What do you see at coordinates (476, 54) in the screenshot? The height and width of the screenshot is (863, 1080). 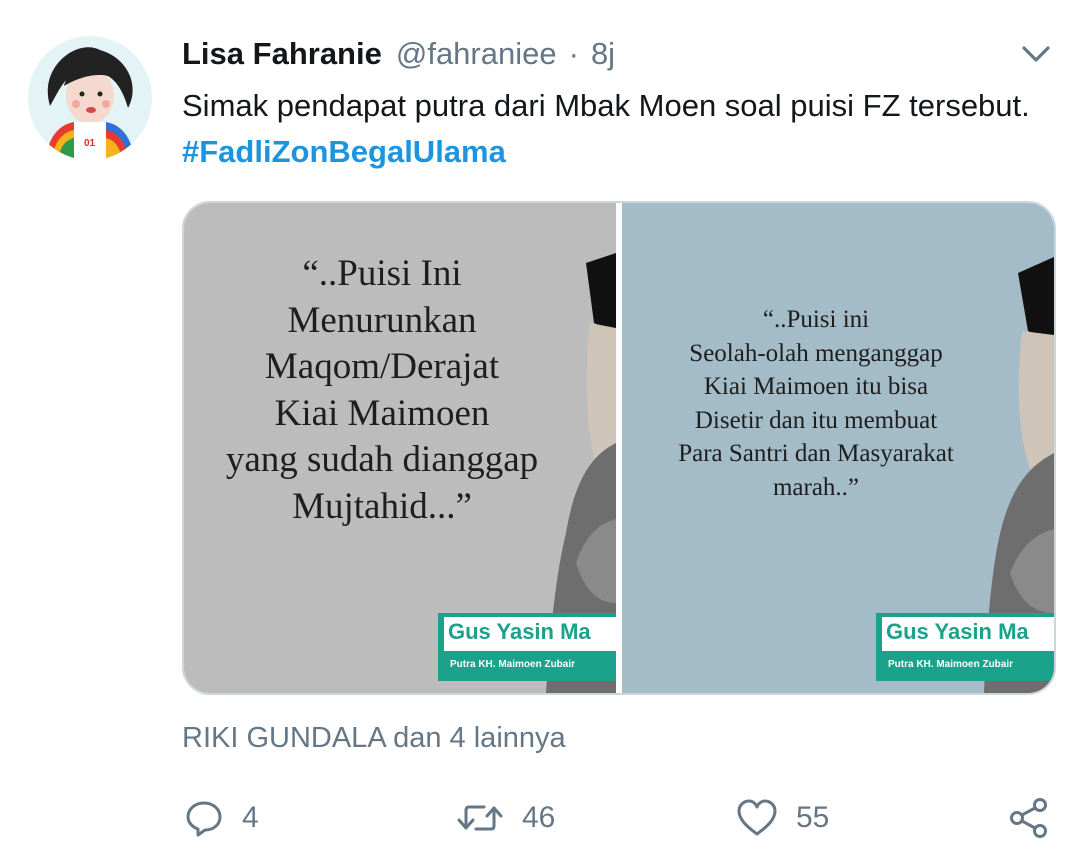 I see `user-handle: @fahraniee` at bounding box center [476, 54].